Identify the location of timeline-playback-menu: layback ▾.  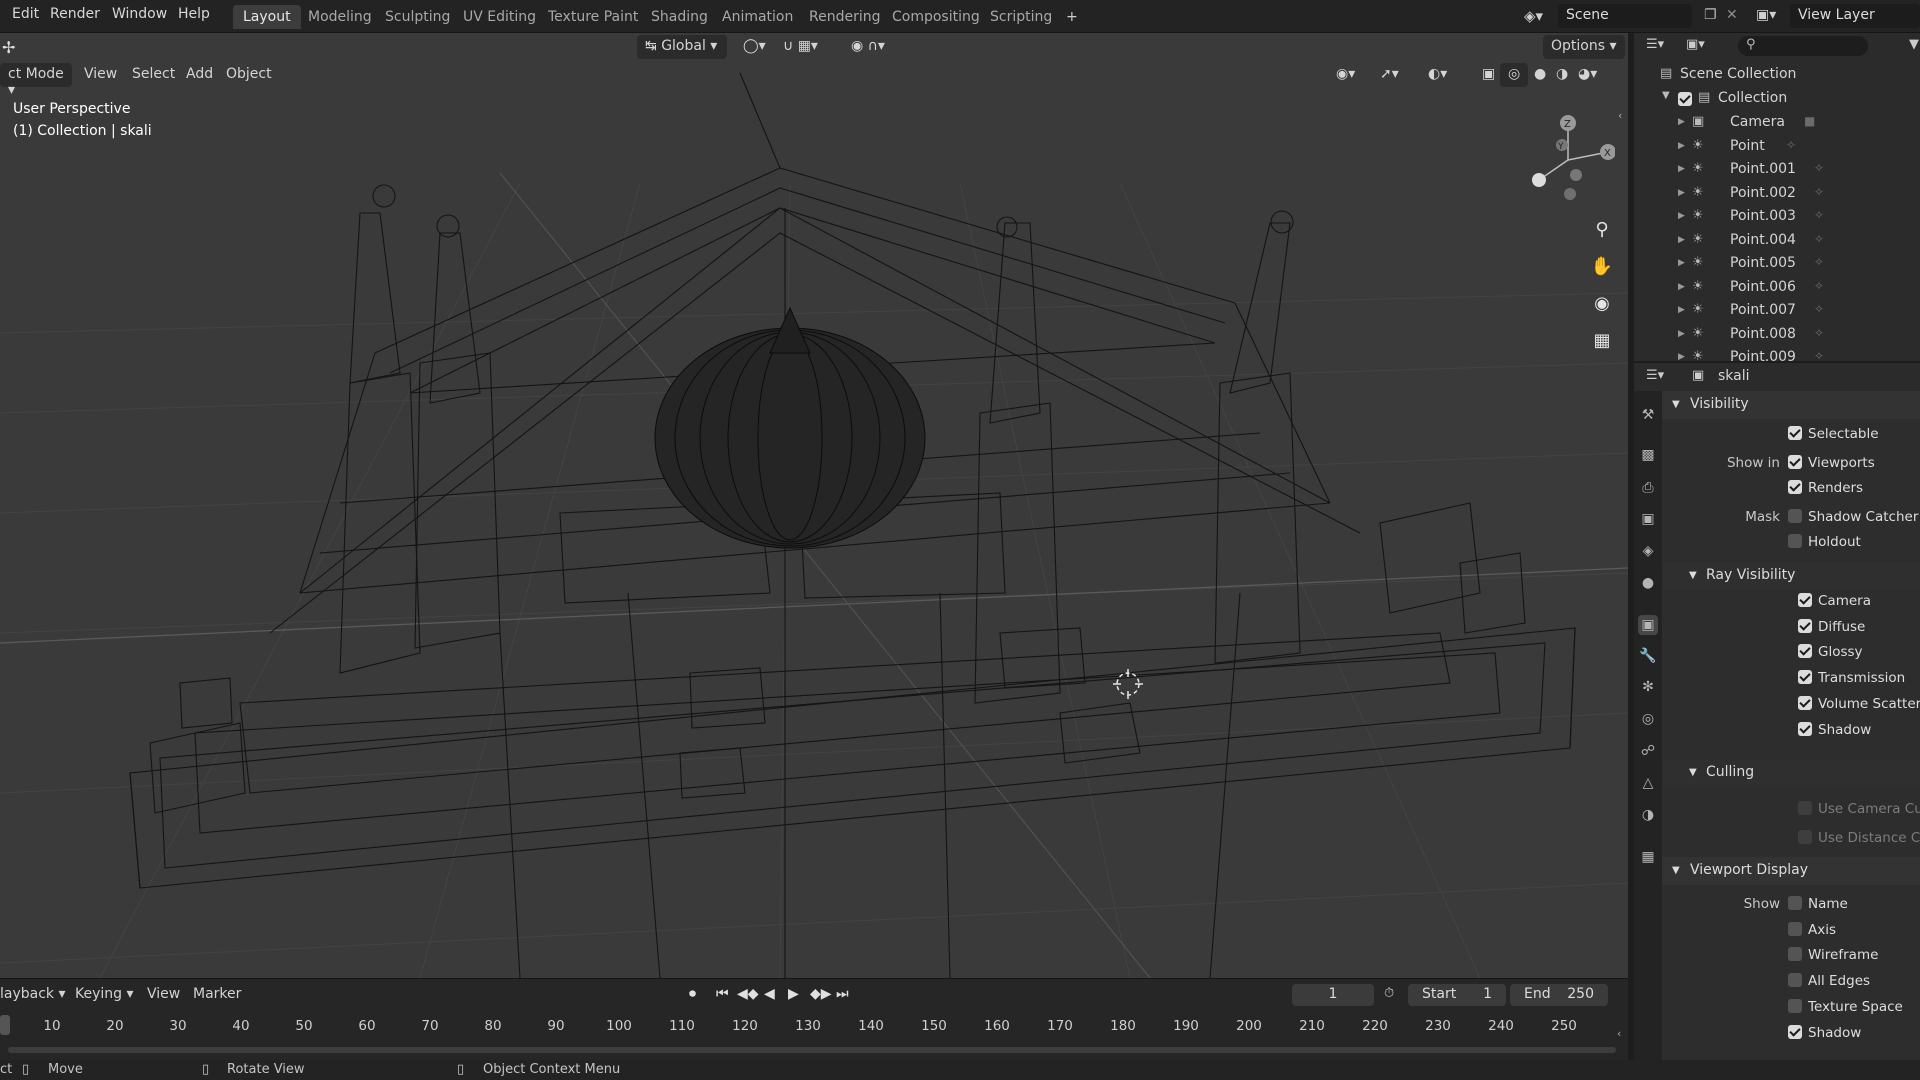
(33, 994).